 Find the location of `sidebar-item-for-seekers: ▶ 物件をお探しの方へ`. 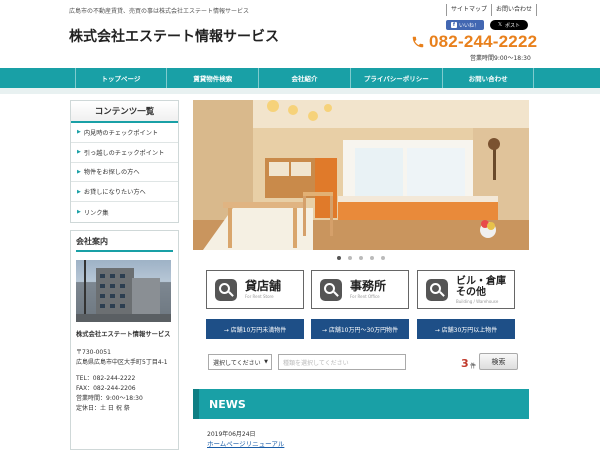

sidebar-item-for-seekers: ▶ 物件をお探しの方へ is located at coordinates (124, 172).